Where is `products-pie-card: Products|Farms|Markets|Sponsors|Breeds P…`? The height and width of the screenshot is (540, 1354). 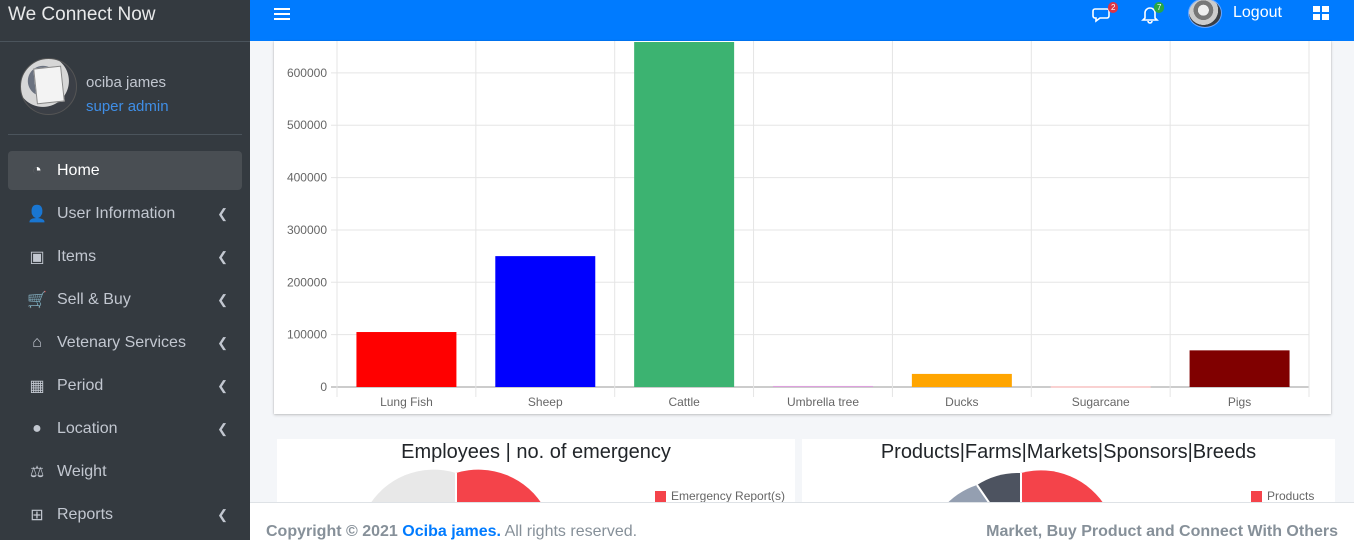
products-pie-card: Products|Farms|Markets|Sponsors|Breeds P… is located at coordinates (1068, 474).